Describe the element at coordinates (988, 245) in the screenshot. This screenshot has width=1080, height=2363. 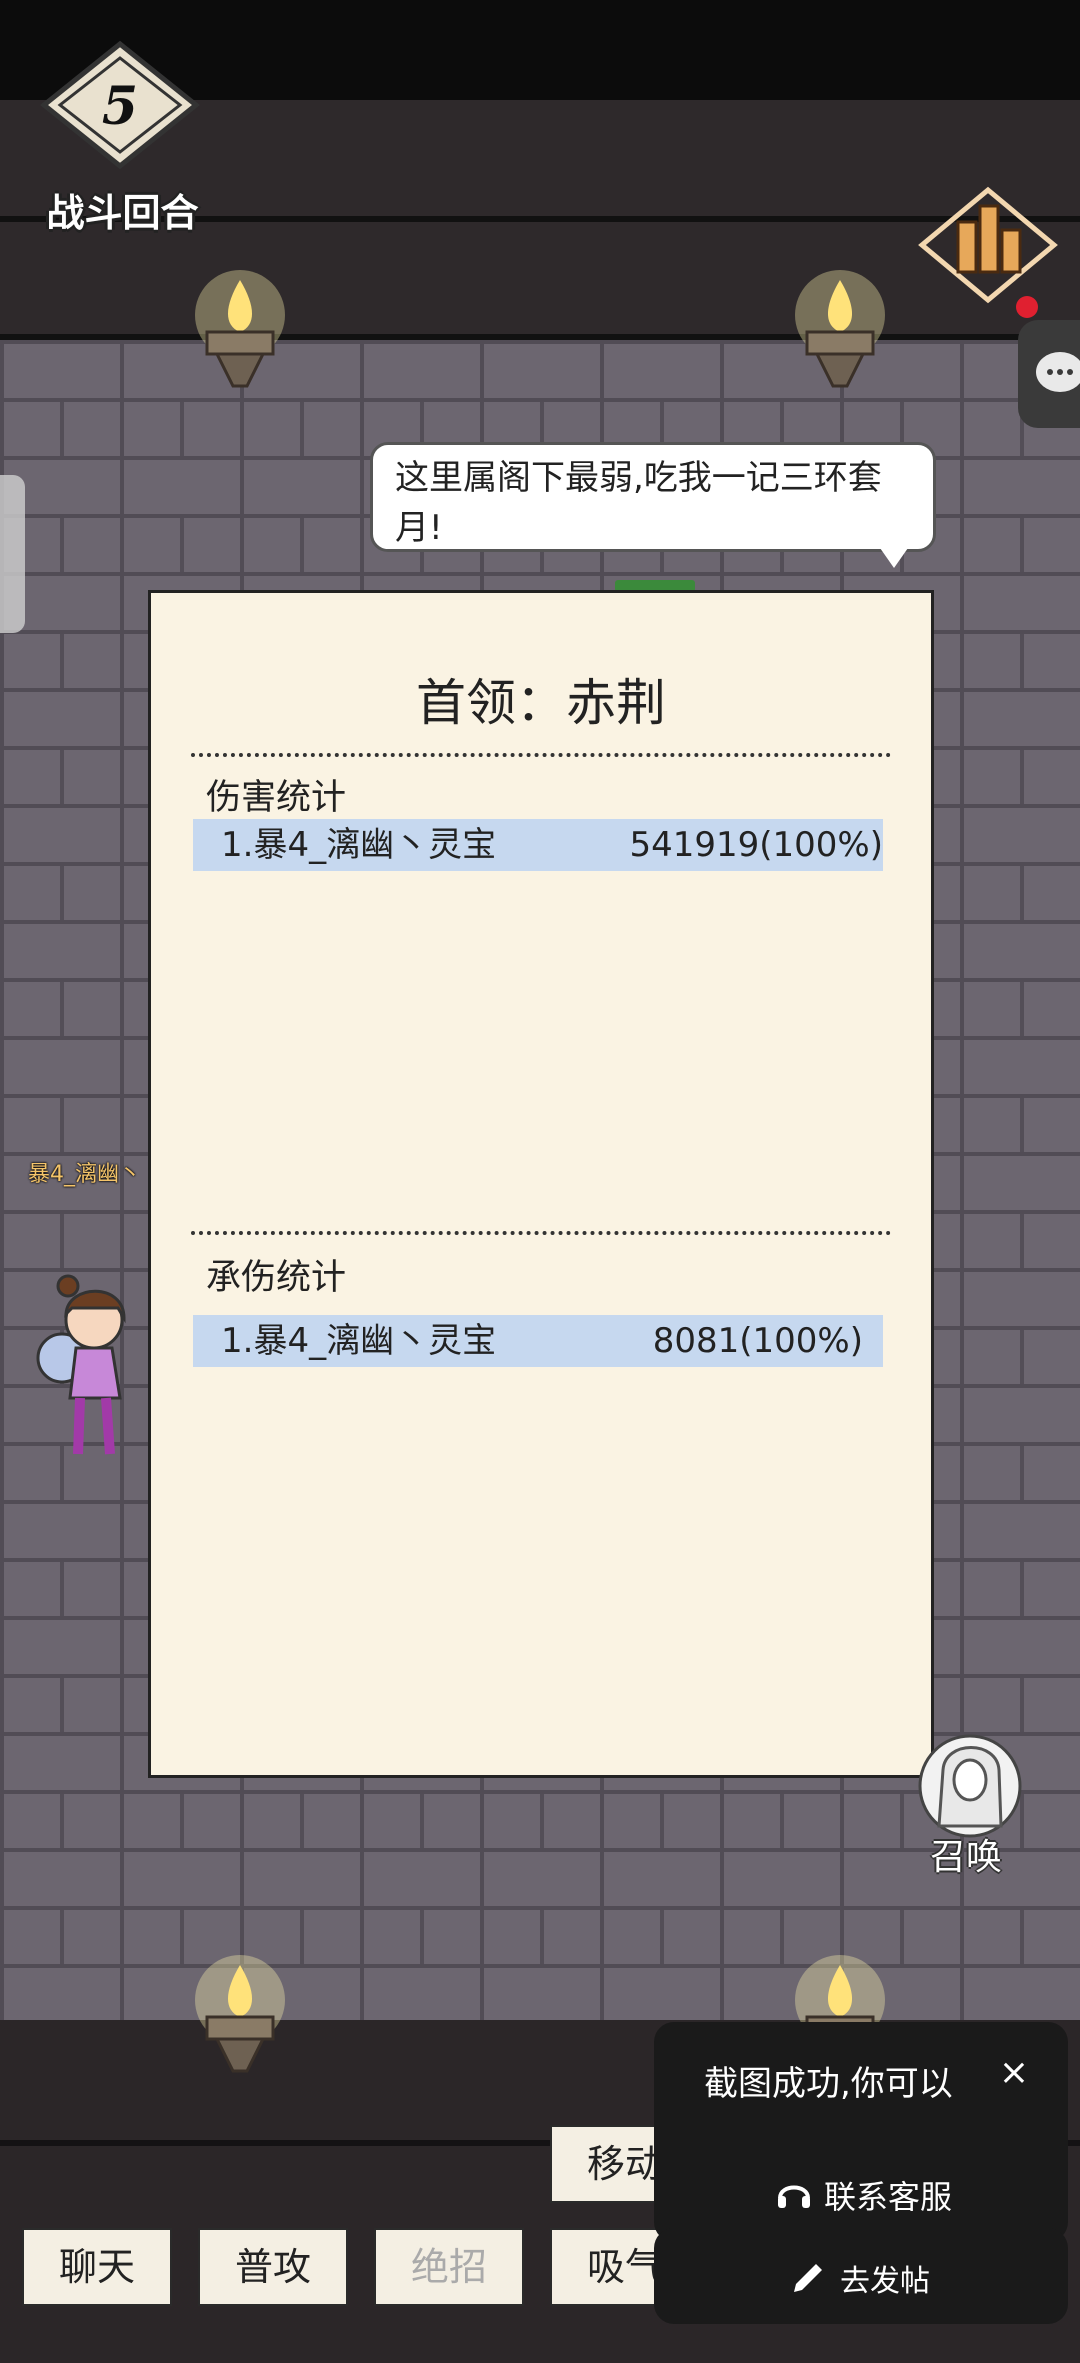
I see `ranking-icon` at that location.